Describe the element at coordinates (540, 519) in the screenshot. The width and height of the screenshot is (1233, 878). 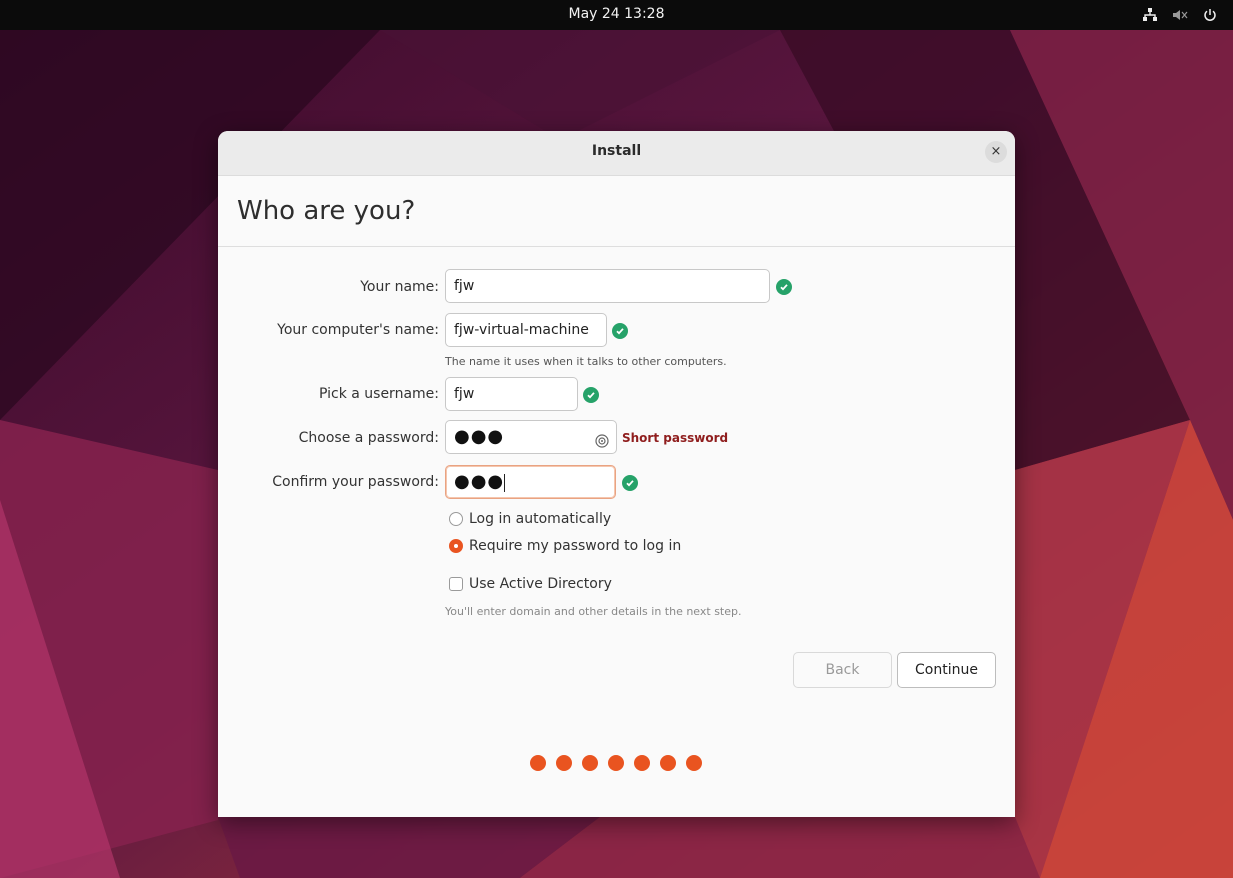
I see `login-auto-label: Log in automatically` at that location.